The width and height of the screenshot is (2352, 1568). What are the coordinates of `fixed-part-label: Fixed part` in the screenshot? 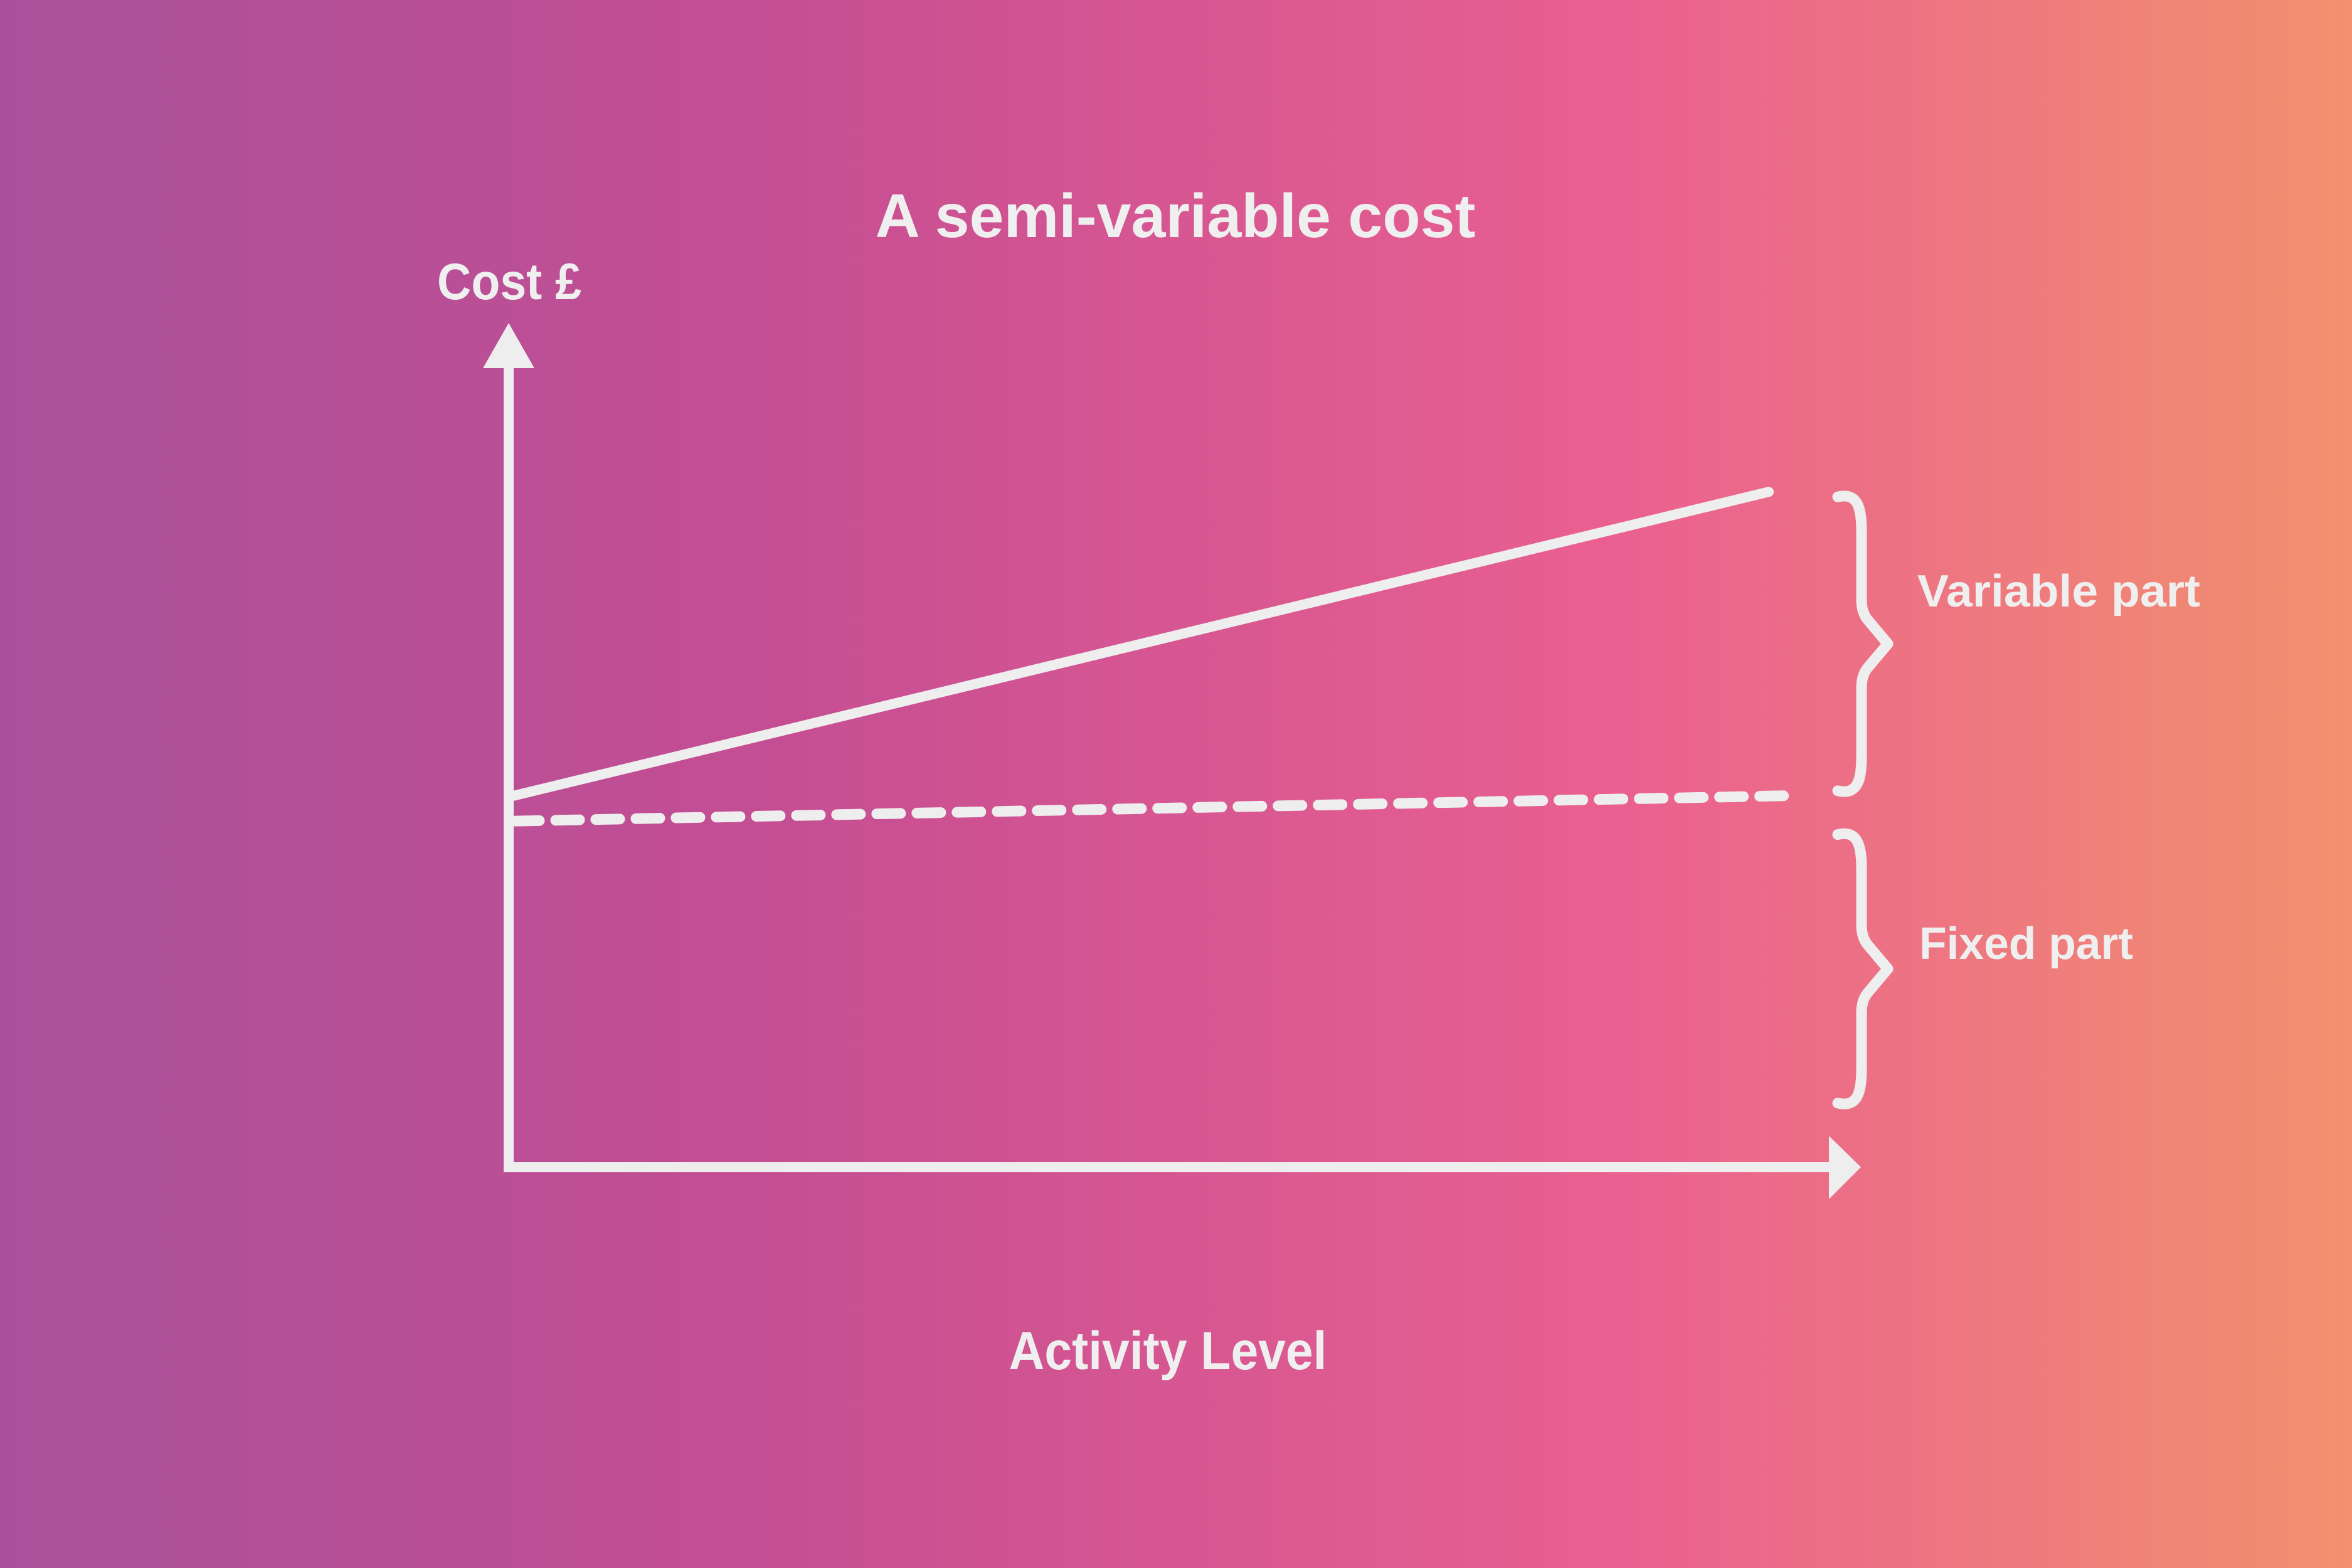 It's located at (2026, 944).